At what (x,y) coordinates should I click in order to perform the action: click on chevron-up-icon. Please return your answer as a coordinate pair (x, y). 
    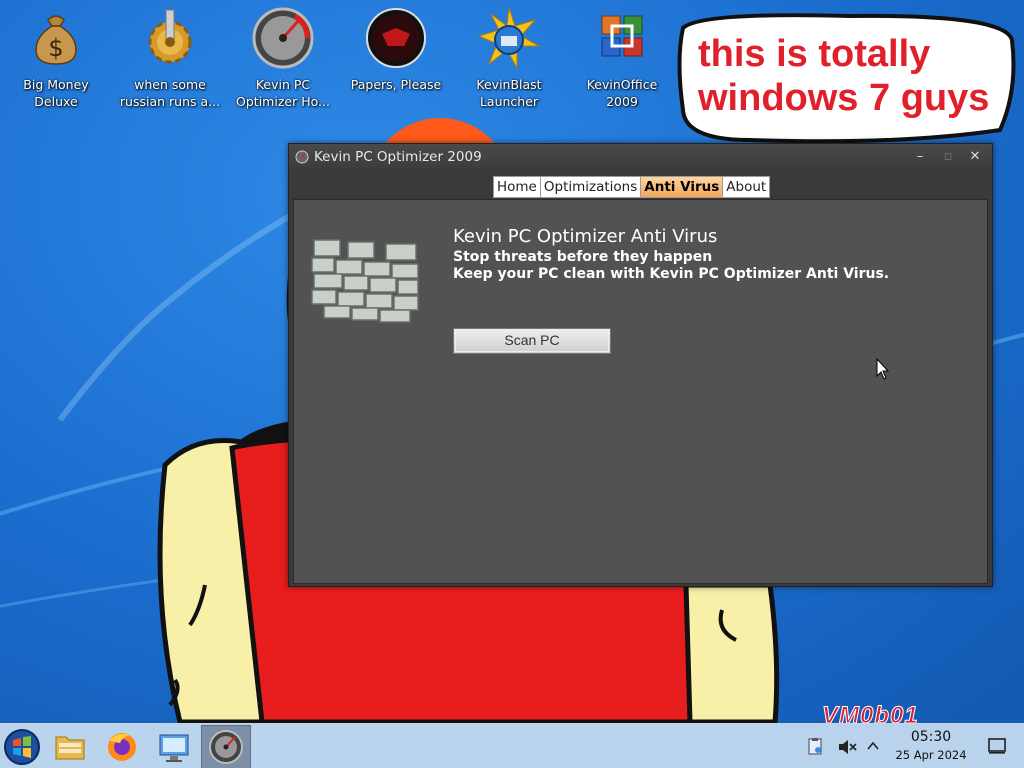
    Looking at the image, I should click on (873, 746).